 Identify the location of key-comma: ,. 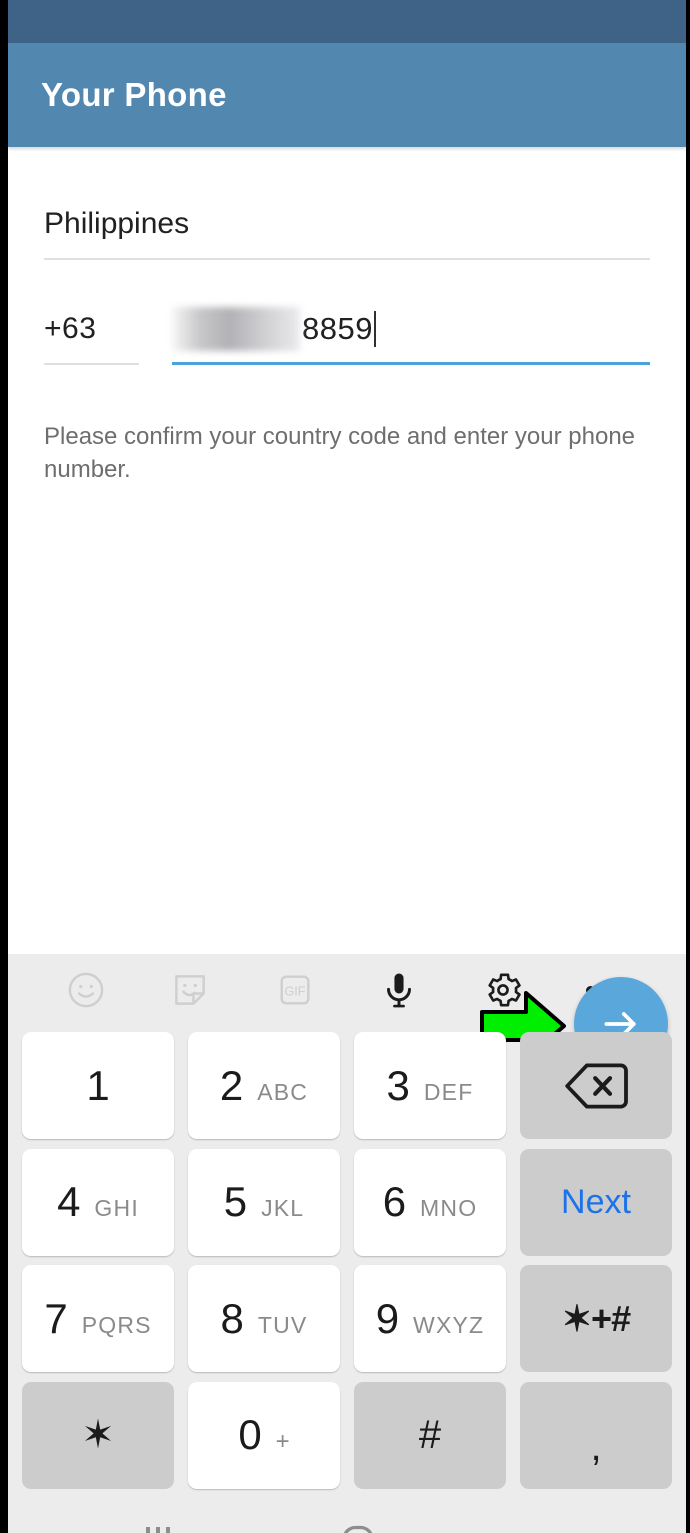
(596, 1435).